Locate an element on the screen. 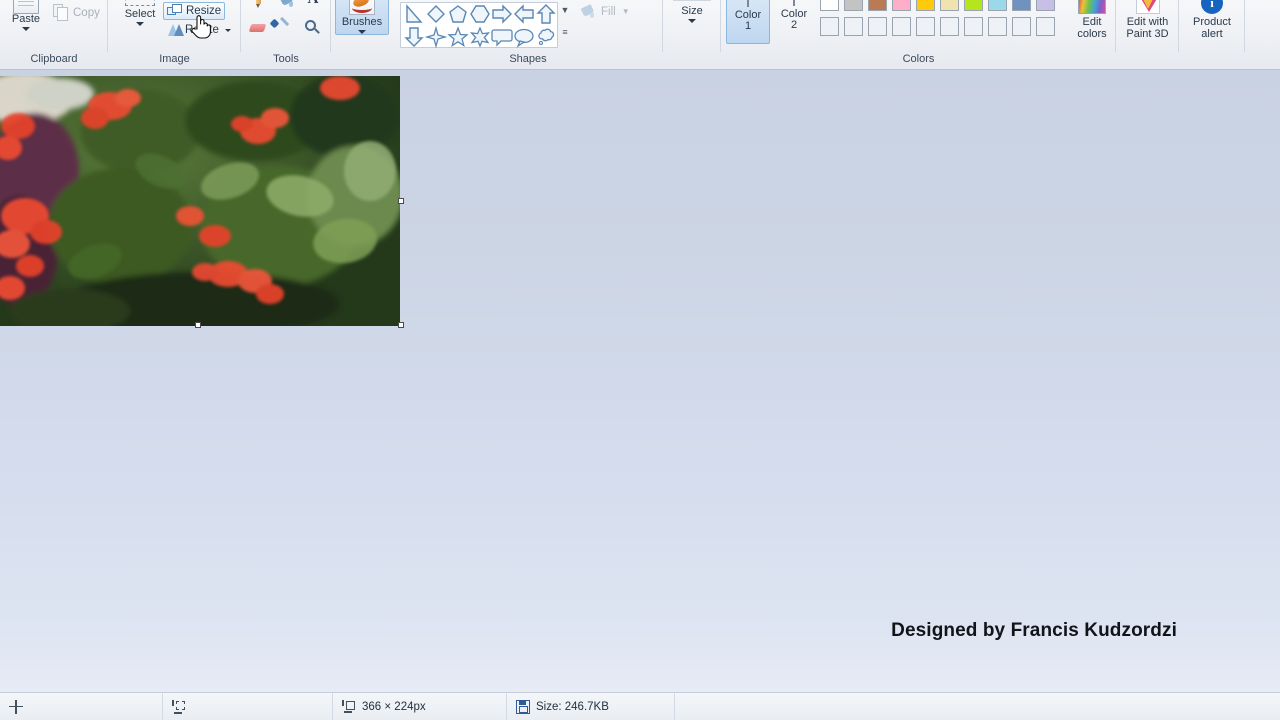 The width and height of the screenshot is (1280, 720). status-bar: 366 × 224px Size: 246.7KB is located at coordinates (640, 706).